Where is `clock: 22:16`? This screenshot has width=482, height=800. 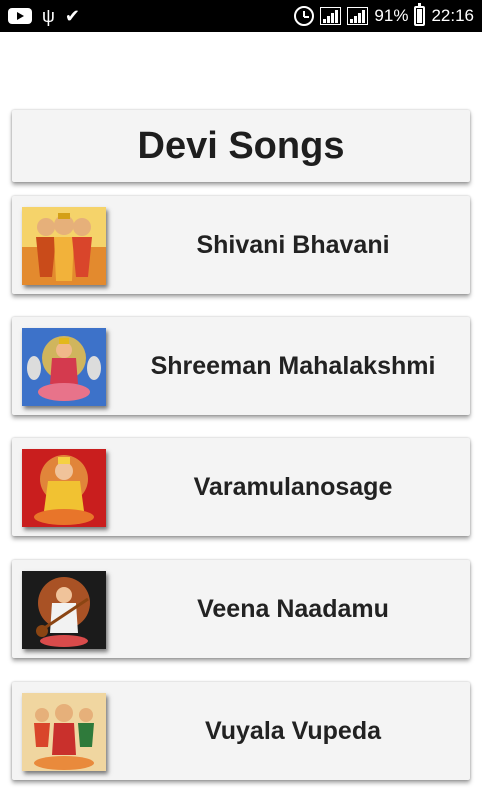 clock: 22:16 is located at coordinates (452, 15).